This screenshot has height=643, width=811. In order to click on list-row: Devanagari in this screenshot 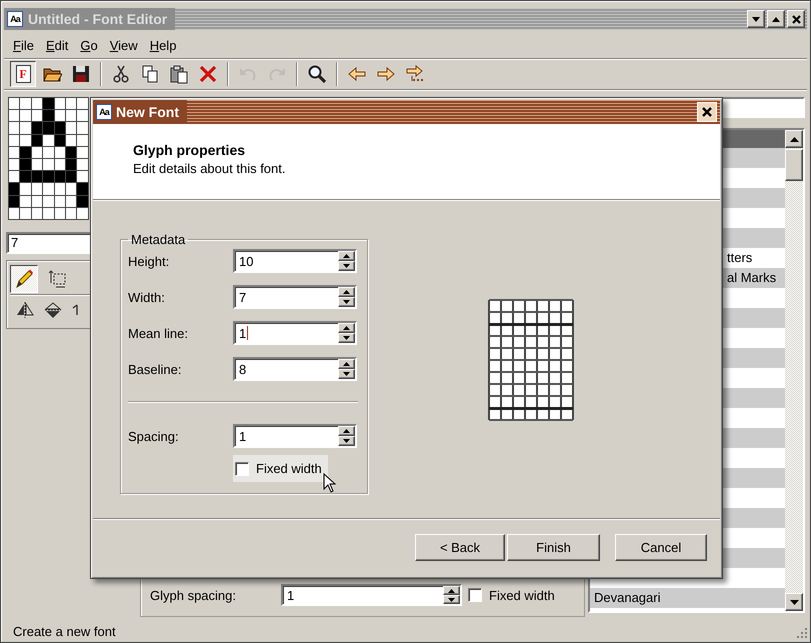, I will do `click(687, 598)`.